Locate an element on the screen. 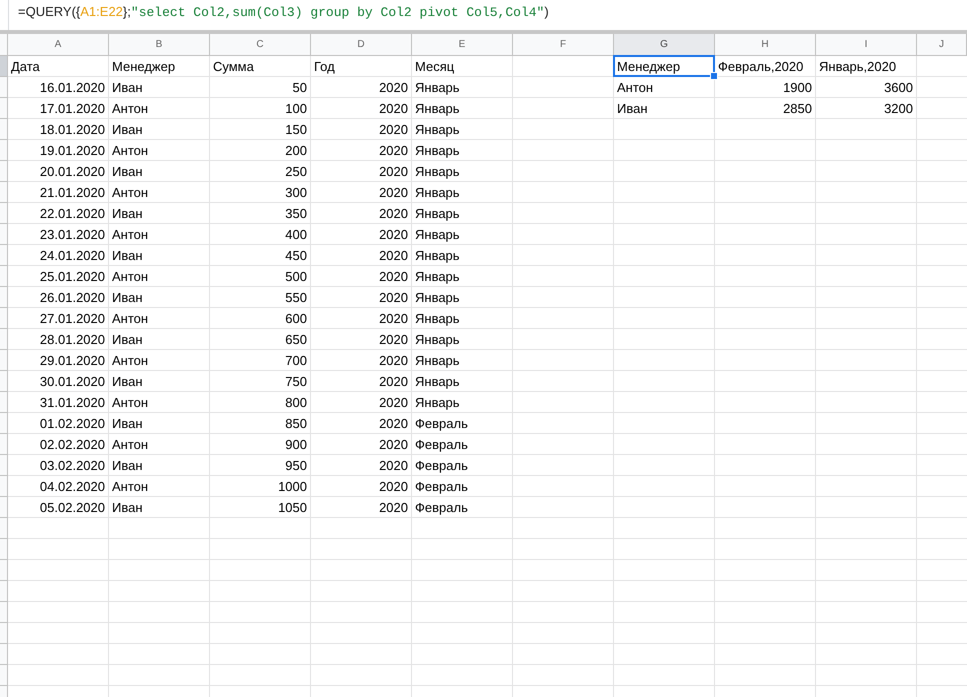 This screenshot has height=697, width=967. column-header: E is located at coordinates (462, 45).